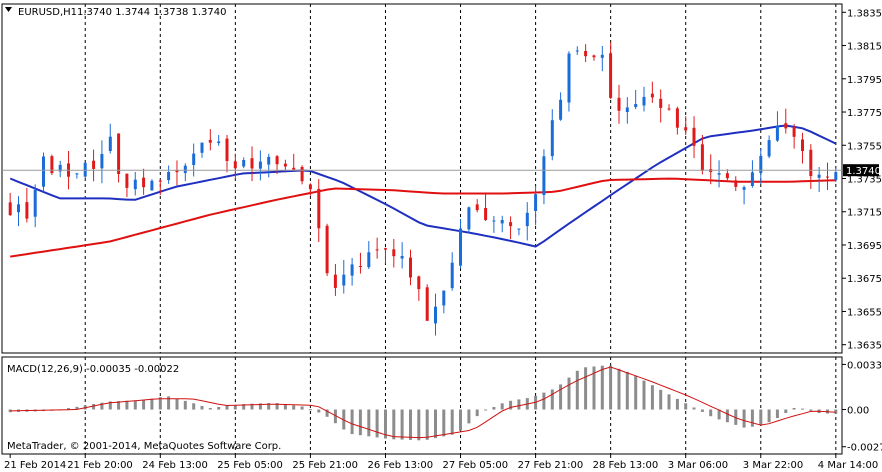 The image size is (882, 472). Describe the element at coordinates (864, 146) in the screenshot. I see `y-tick-label: 1.3755` at that location.